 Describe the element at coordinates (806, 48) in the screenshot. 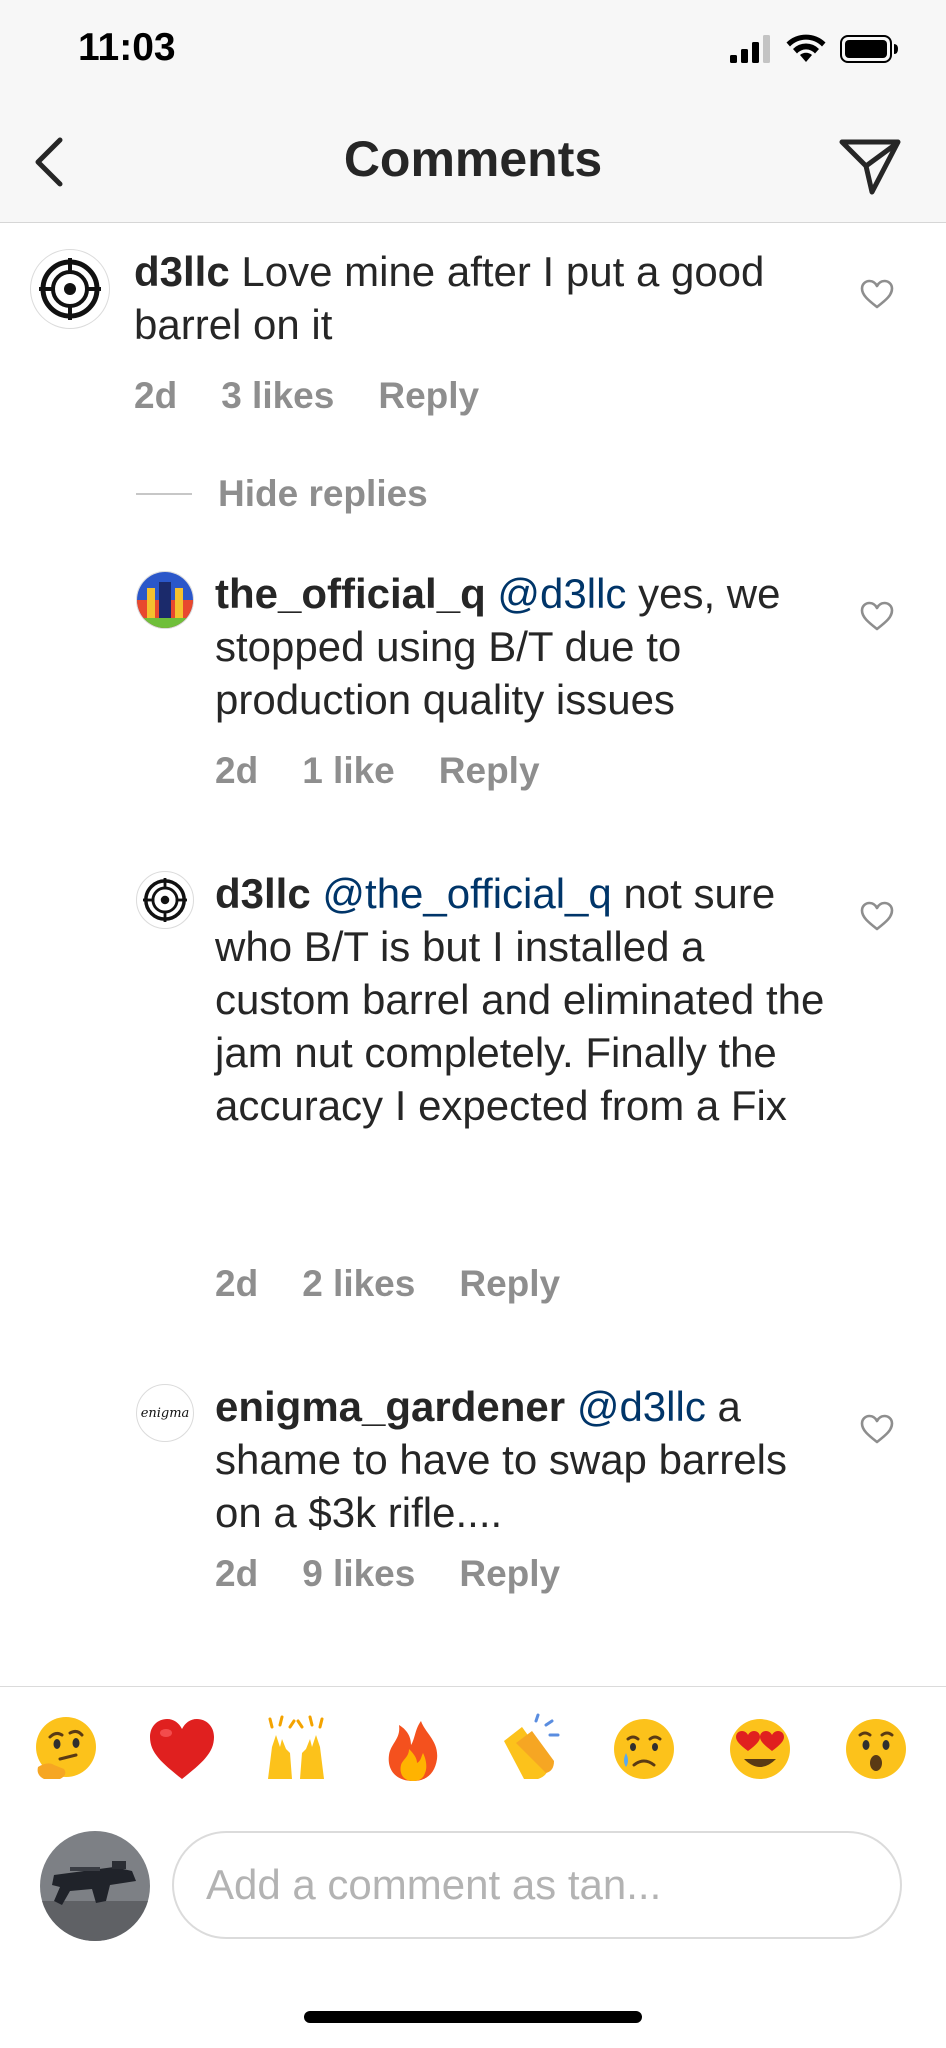

I see `wifi-icon` at that location.